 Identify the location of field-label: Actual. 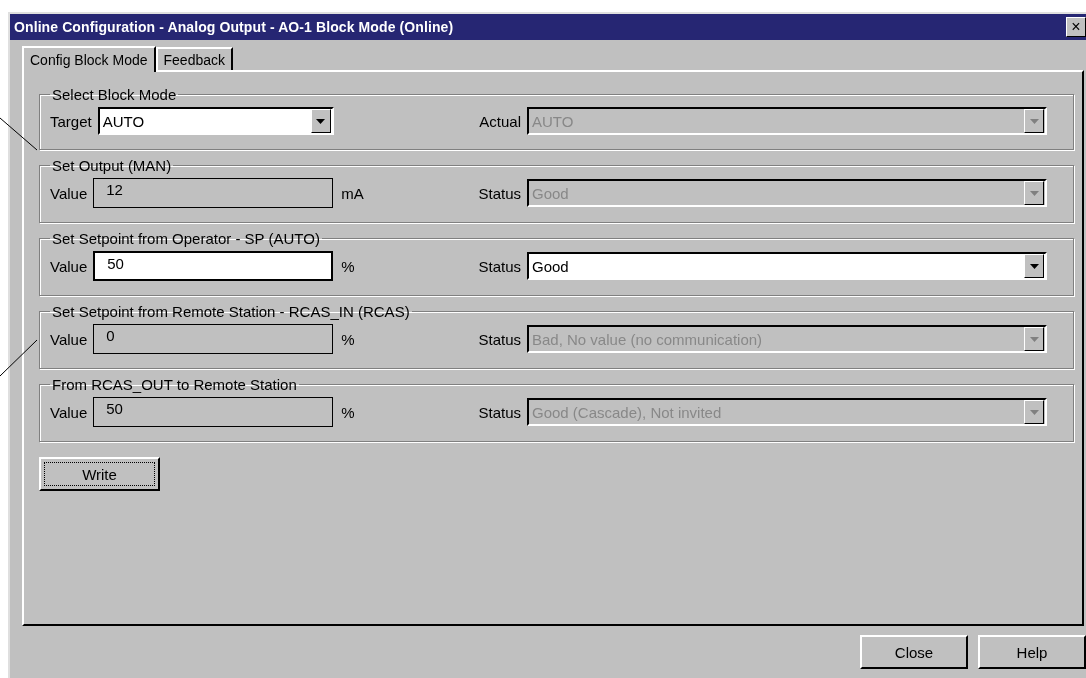
(500, 121).